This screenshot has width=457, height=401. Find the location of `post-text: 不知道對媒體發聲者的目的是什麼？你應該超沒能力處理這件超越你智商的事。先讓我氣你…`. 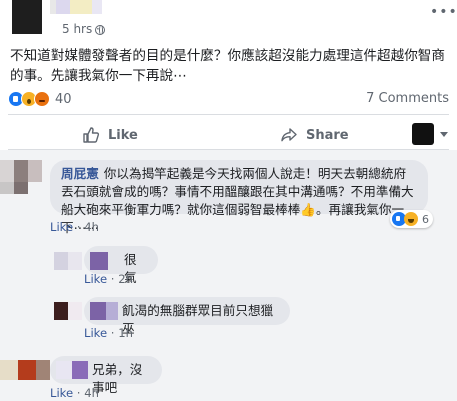

post-text: 不知道對媒體發聲者的目的是什麼？你應該超沒能力處理這件超越你智商的事。先讓我氣你… is located at coordinates (227, 66).